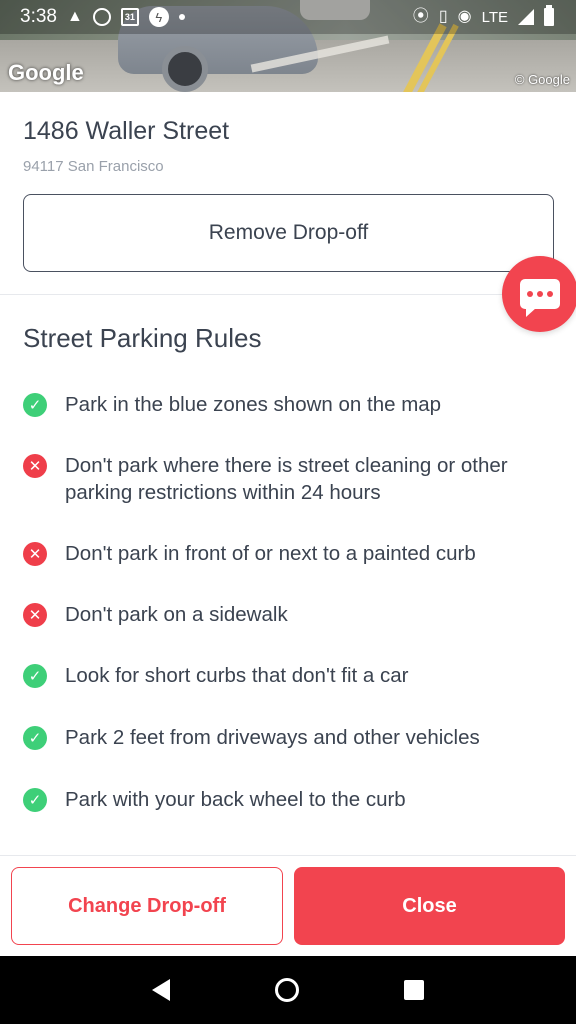  Describe the element at coordinates (101, 17) in the screenshot. I see `circle-icon` at that location.